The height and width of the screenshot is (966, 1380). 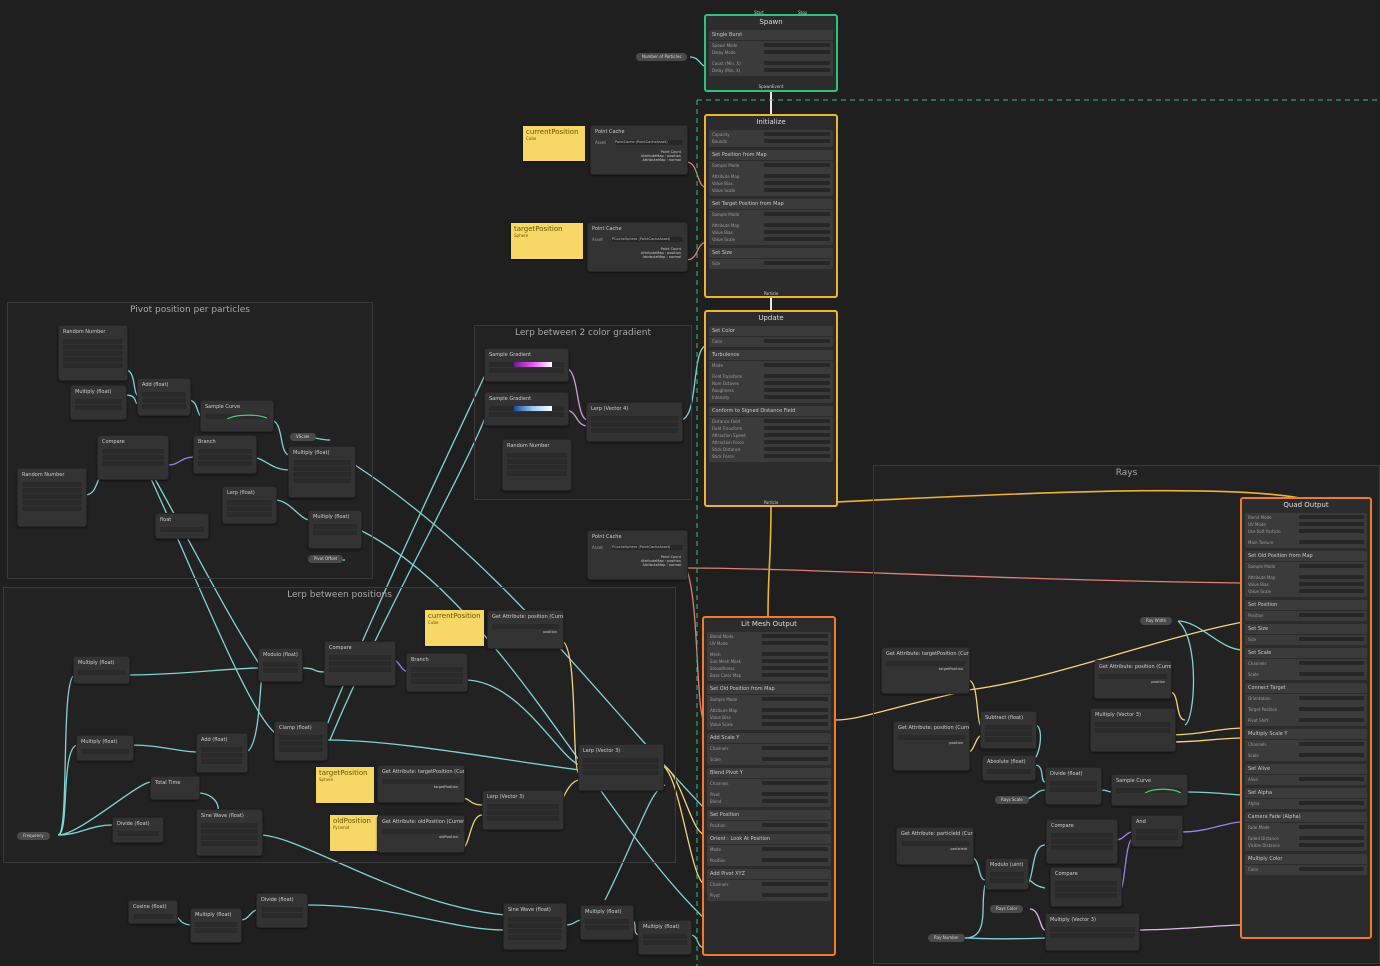 I want to click on property-rays-scale: Rays Scale, so click(x=1012, y=800).